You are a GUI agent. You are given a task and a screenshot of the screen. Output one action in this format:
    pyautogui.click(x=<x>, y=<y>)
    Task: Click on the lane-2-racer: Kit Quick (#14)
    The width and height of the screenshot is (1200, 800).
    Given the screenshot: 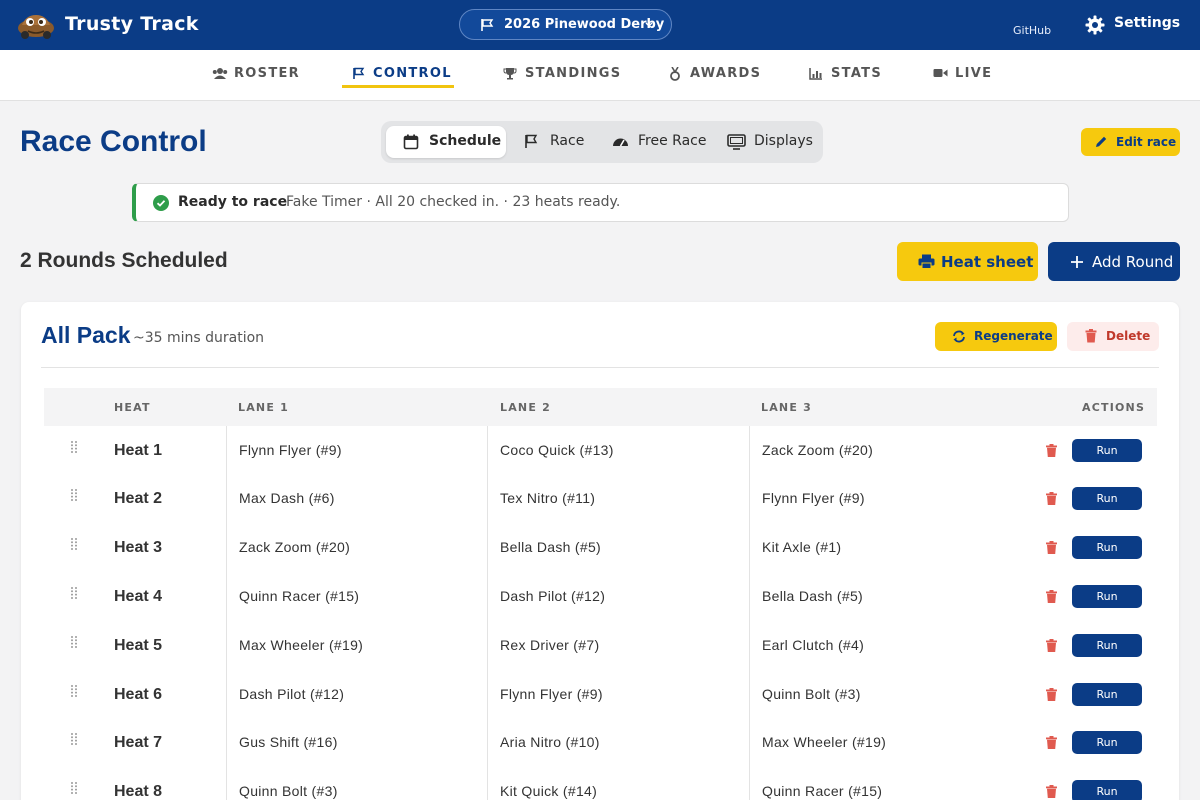 What is the action you would take?
    pyautogui.click(x=549, y=791)
    